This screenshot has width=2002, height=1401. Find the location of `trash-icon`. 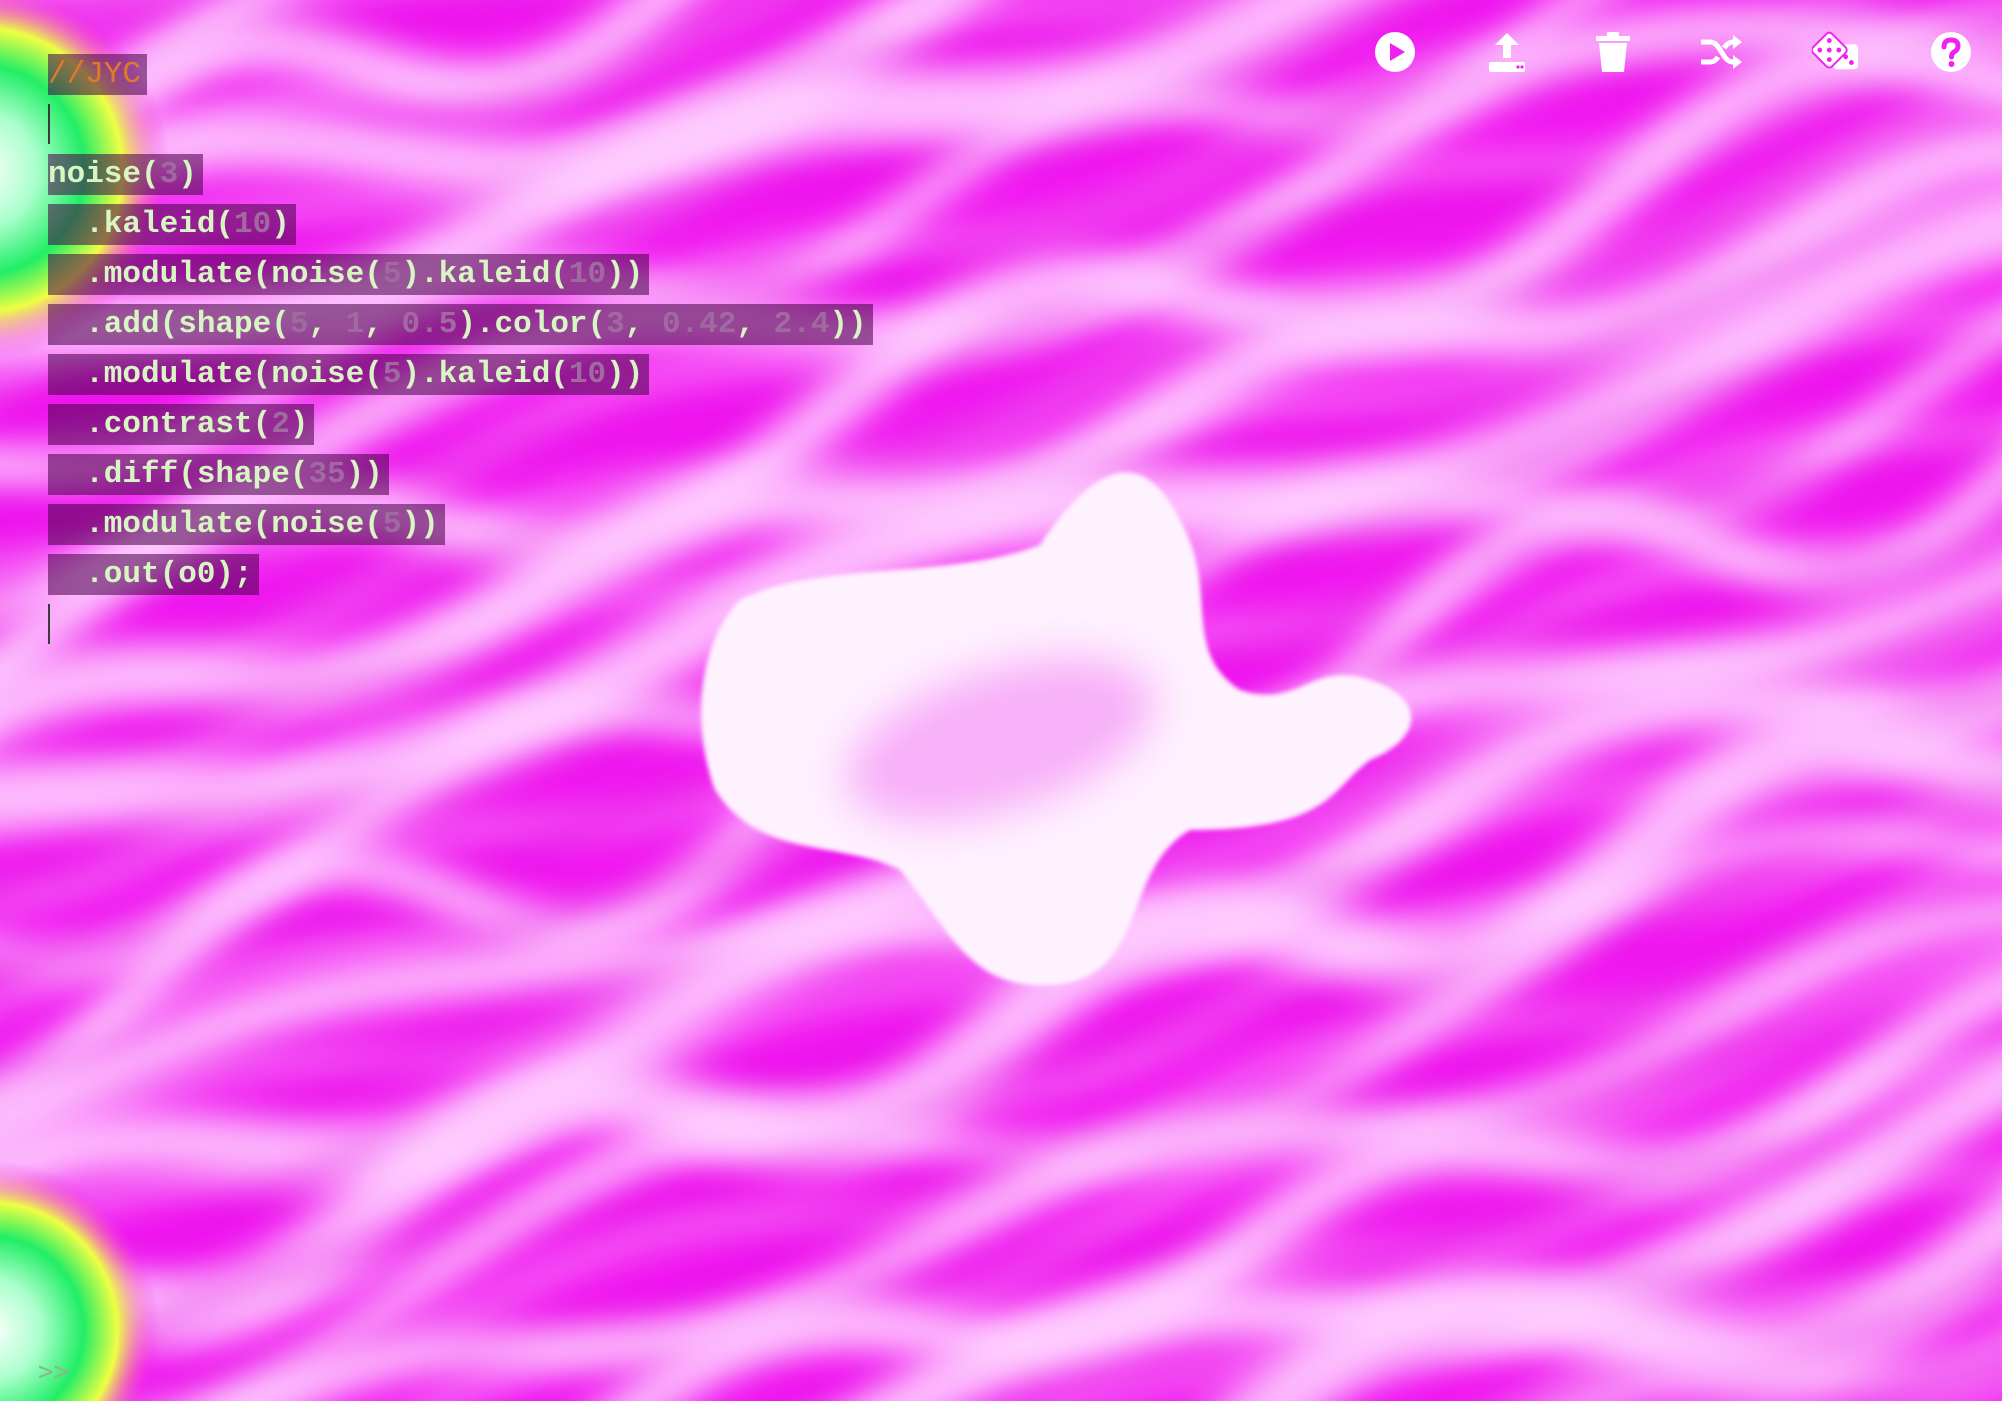

trash-icon is located at coordinates (1613, 52).